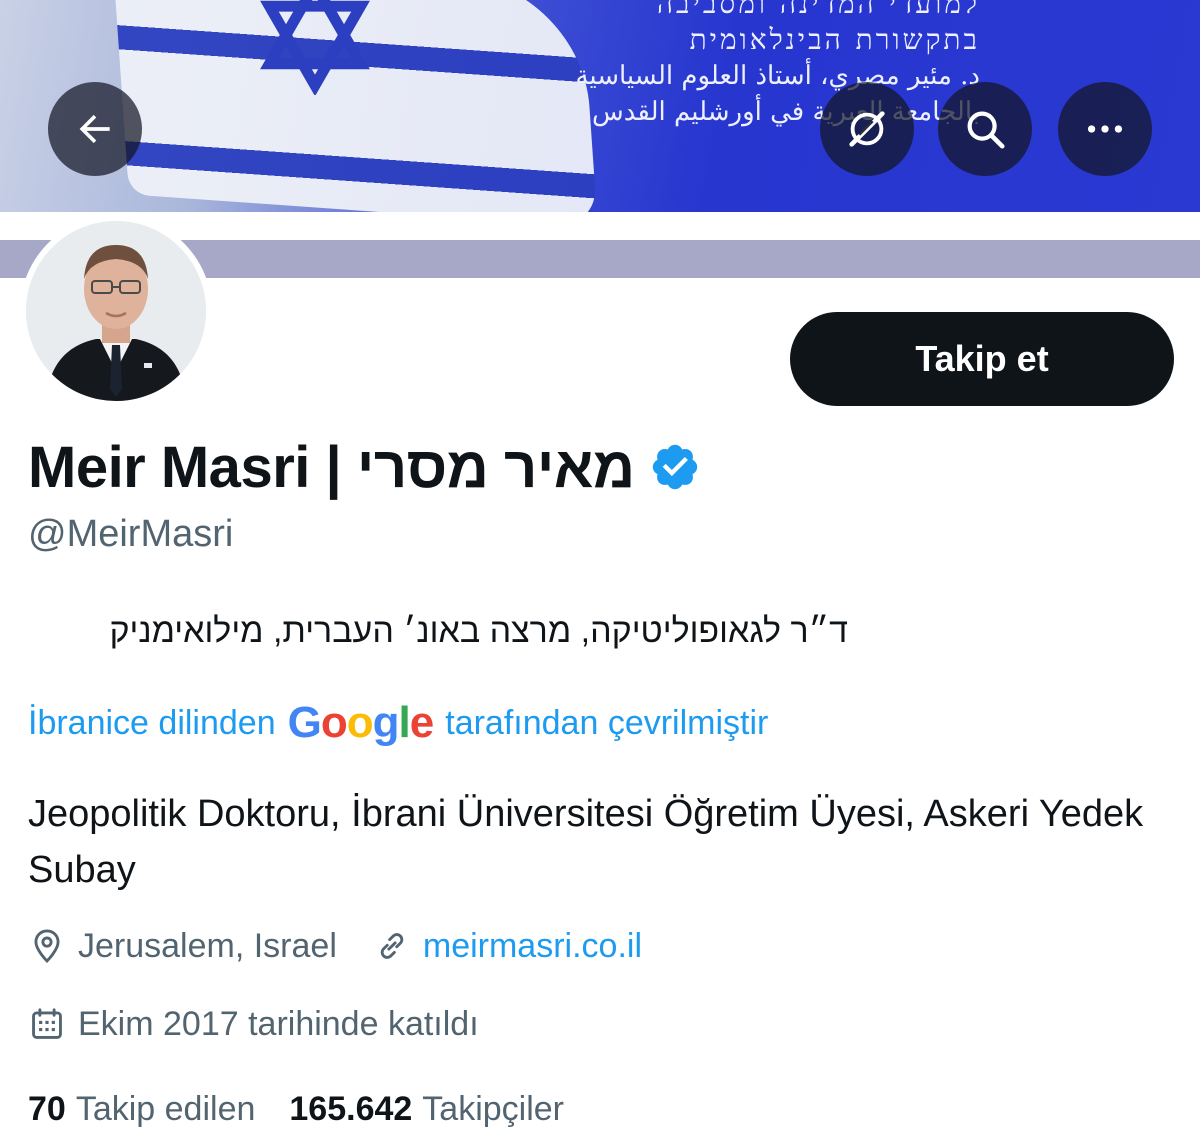  I want to click on translation-prefix: İbranice dilinden, so click(152, 722).